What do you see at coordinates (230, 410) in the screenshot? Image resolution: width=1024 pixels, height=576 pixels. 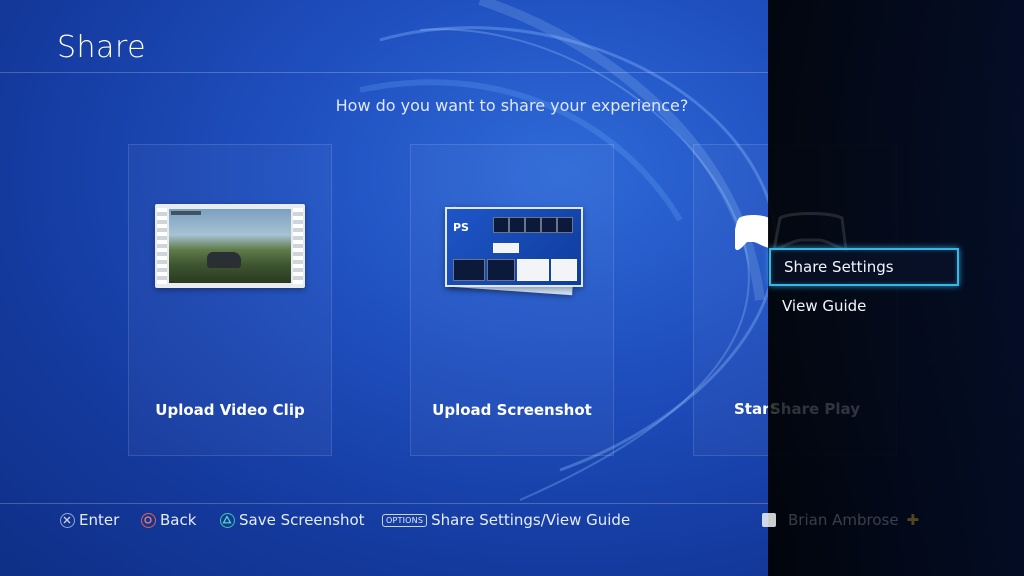 I see `upload-video-clip-label: Upload Video Clip` at bounding box center [230, 410].